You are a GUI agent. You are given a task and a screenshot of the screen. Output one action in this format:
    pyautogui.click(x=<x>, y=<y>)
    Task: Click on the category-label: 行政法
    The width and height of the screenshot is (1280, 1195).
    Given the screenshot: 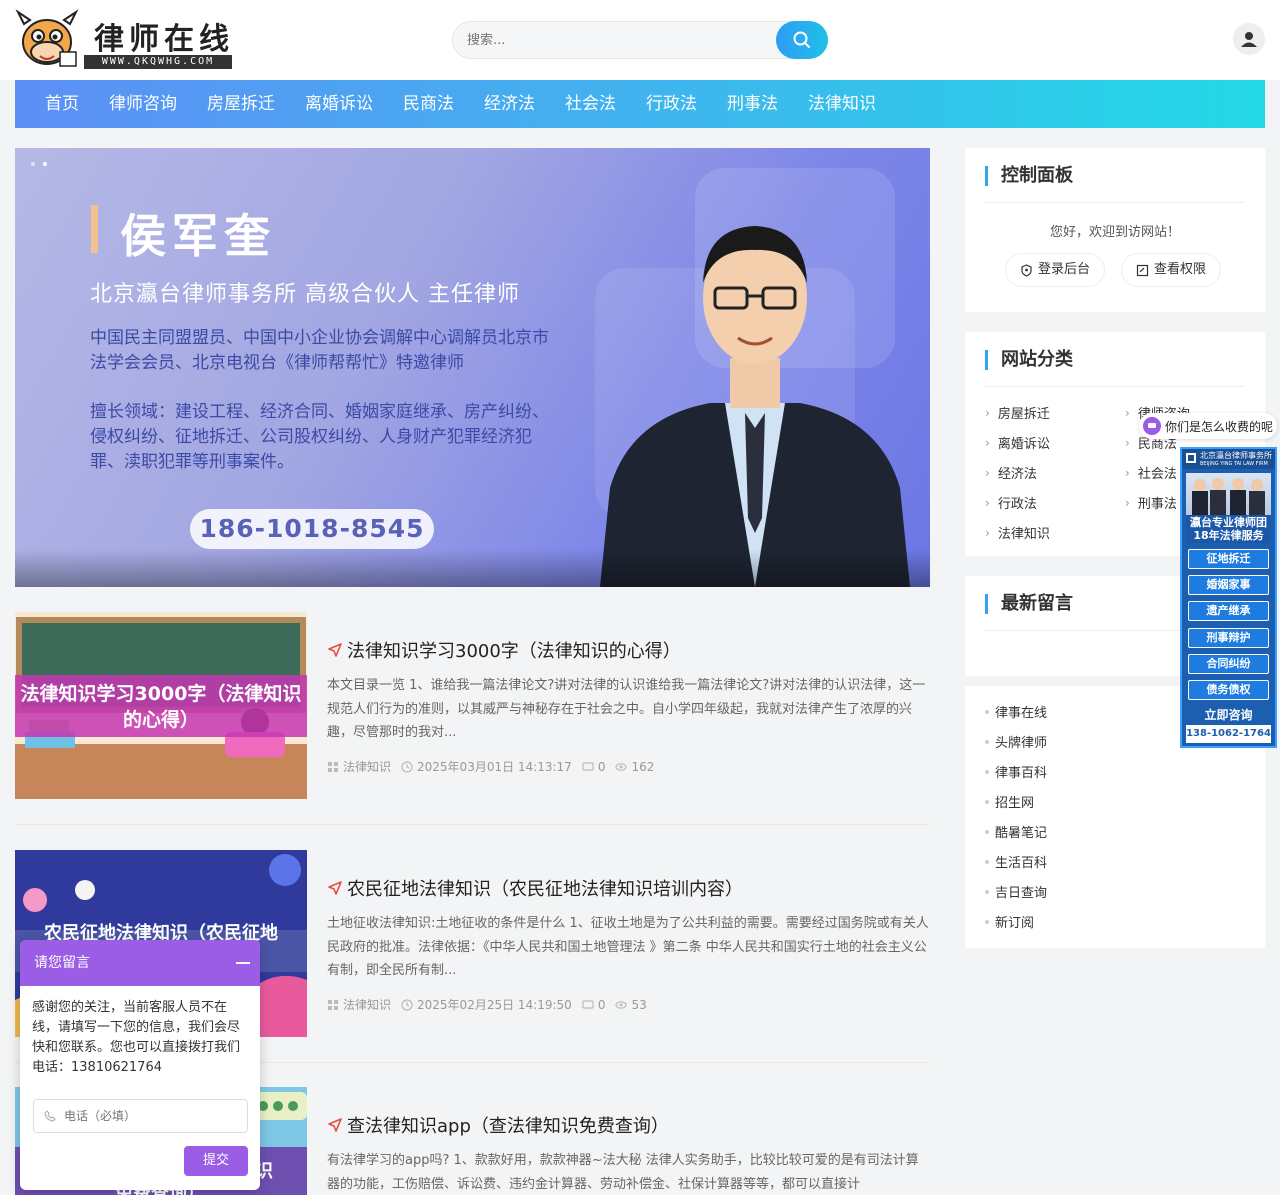 What is the action you would take?
    pyautogui.click(x=1017, y=504)
    